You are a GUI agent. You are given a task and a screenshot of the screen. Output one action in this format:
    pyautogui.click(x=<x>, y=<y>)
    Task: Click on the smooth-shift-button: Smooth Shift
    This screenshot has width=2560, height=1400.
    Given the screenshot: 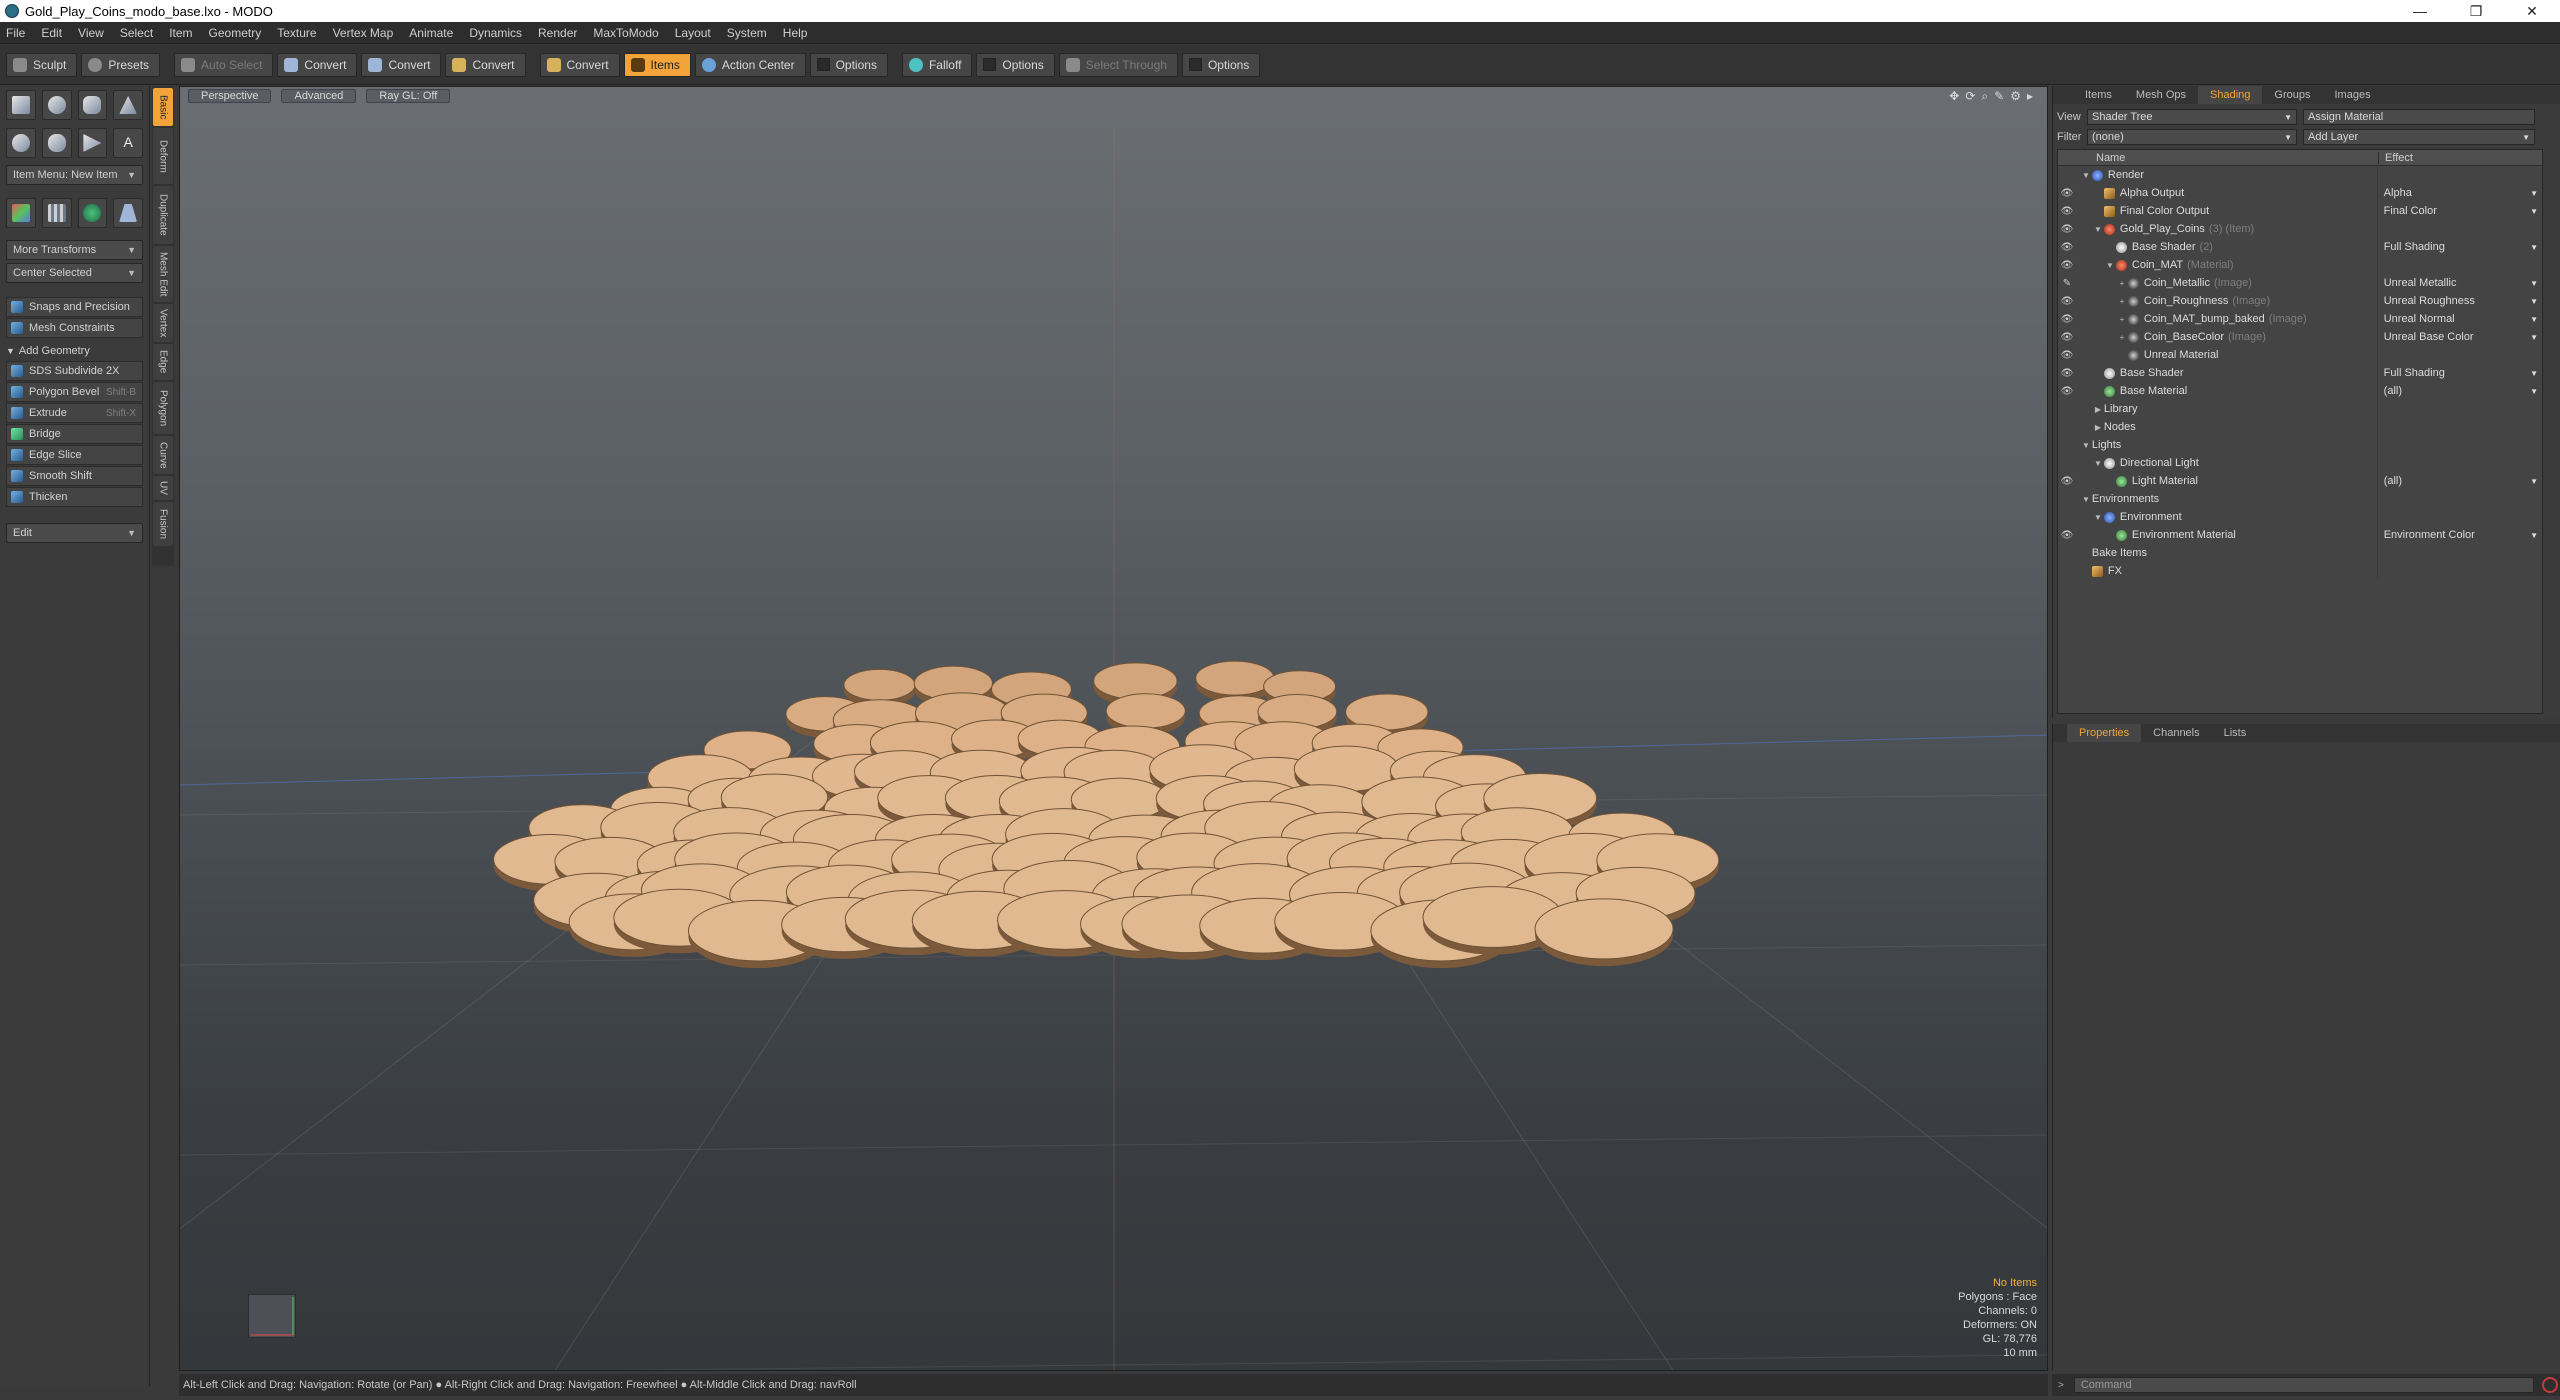 What is the action you would take?
    pyautogui.click(x=74, y=476)
    